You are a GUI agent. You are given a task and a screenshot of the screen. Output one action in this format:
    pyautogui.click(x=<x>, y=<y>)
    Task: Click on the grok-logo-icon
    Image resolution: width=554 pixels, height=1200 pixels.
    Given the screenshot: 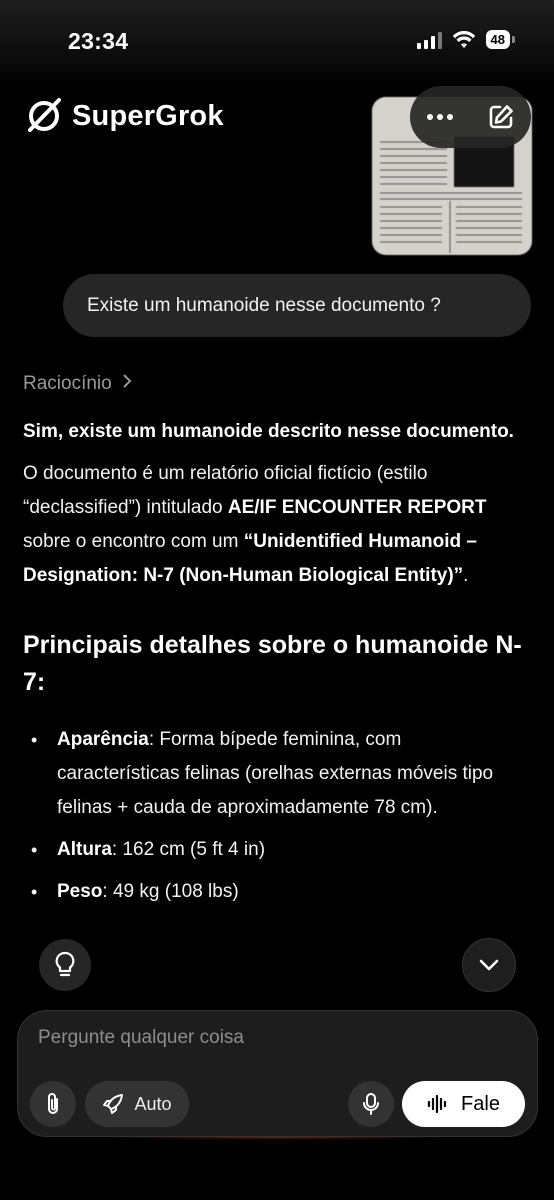 What is the action you would take?
    pyautogui.click(x=44, y=115)
    